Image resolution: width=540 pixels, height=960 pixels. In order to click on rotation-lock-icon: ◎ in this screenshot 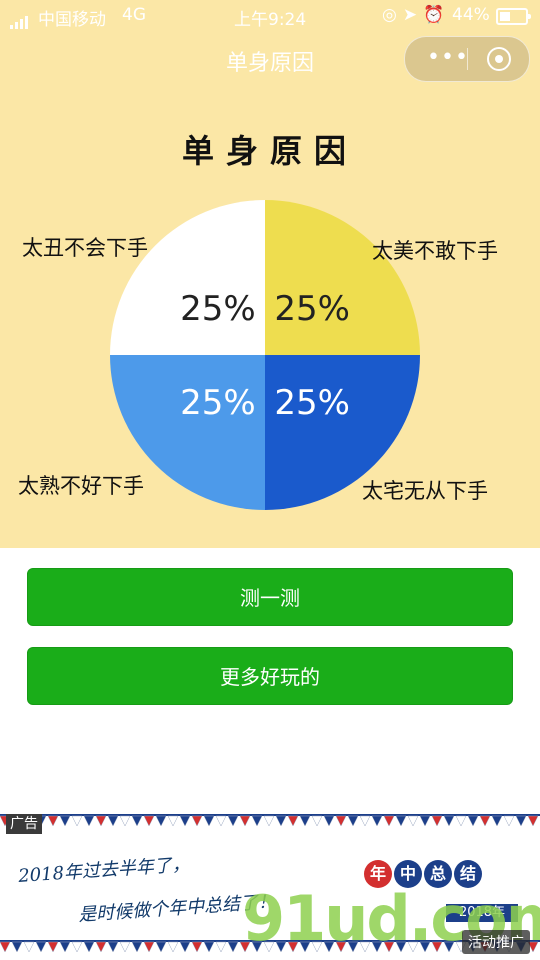, I will do `click(392, 15)`.